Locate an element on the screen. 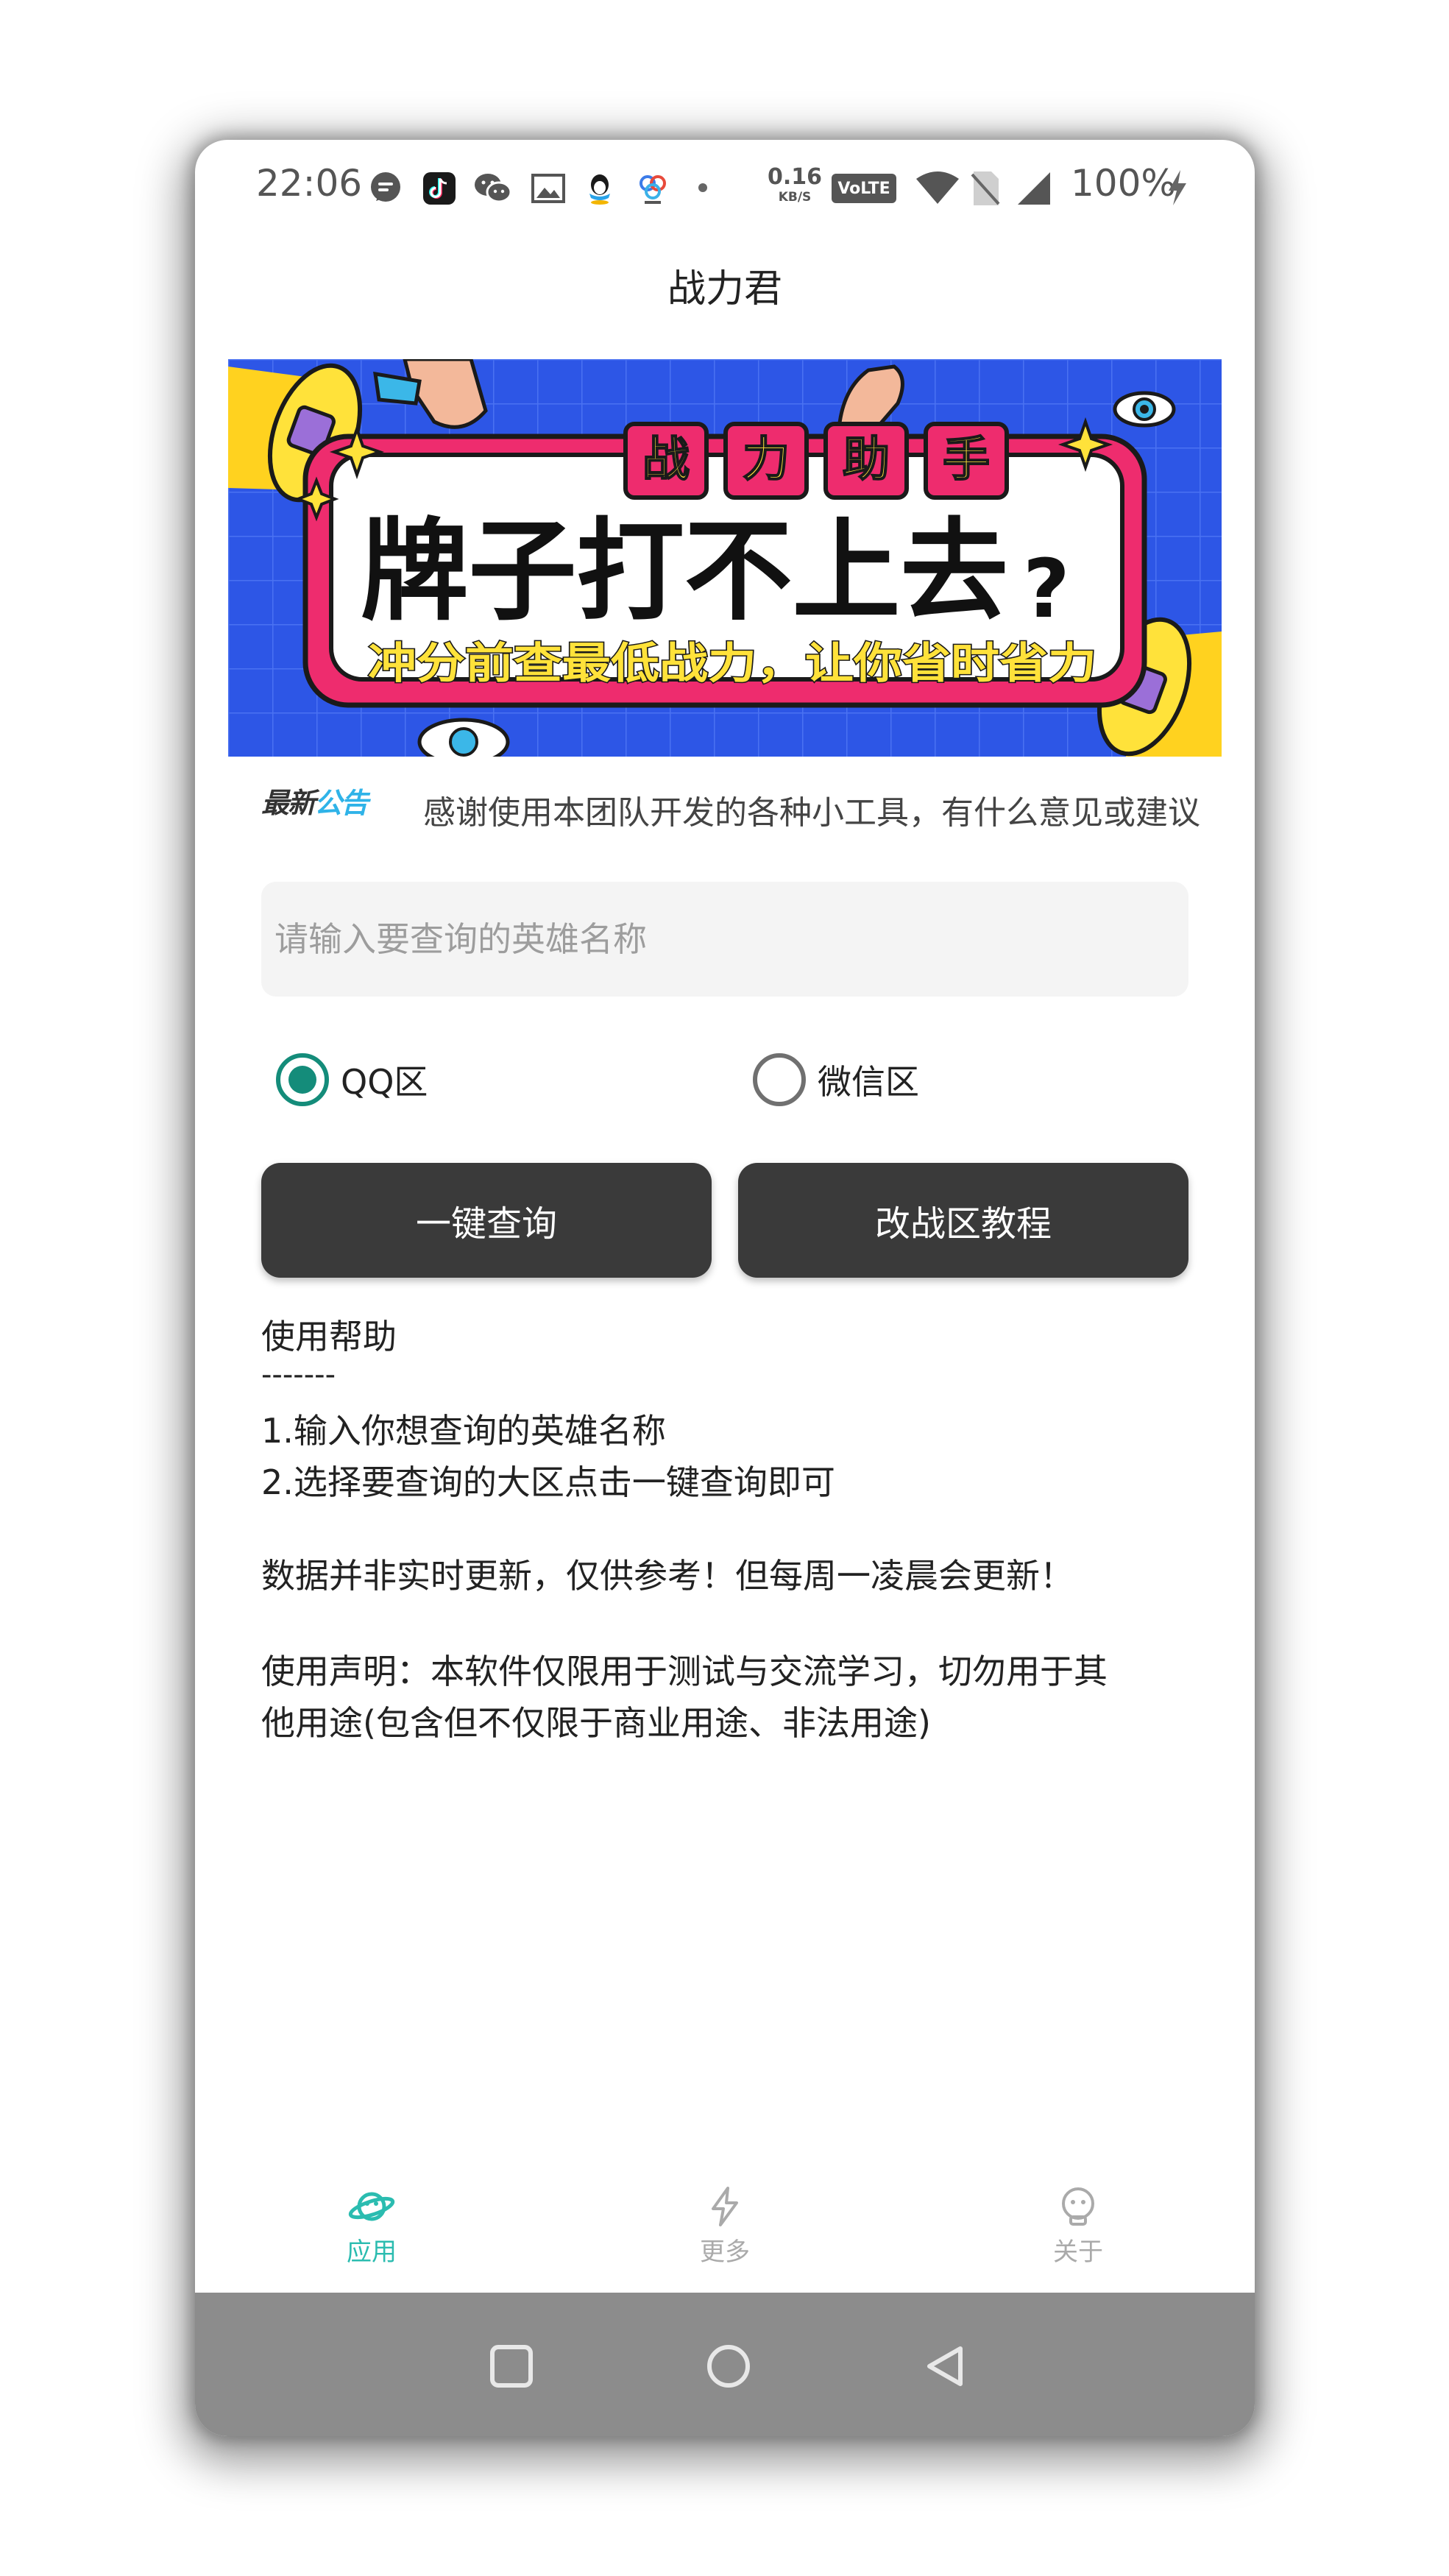  tutorial-button: 改战区教程 is located at coordinates (963, 1220).